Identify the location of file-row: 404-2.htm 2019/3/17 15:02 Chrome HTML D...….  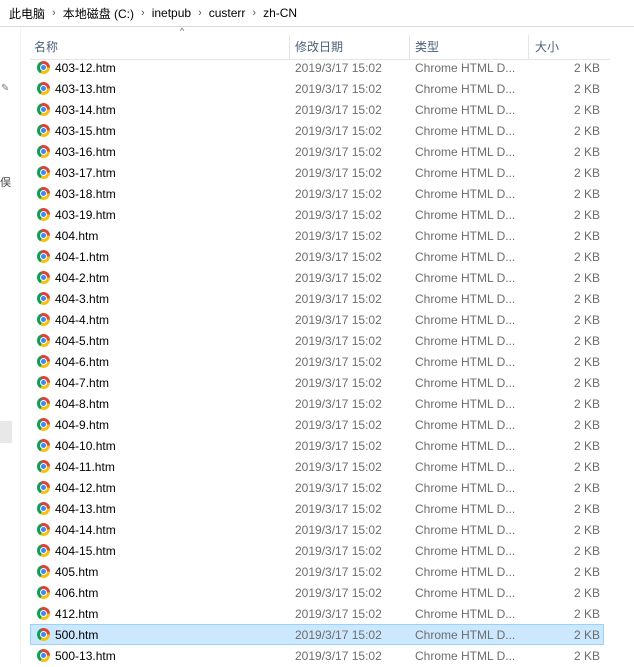
(317, 277).